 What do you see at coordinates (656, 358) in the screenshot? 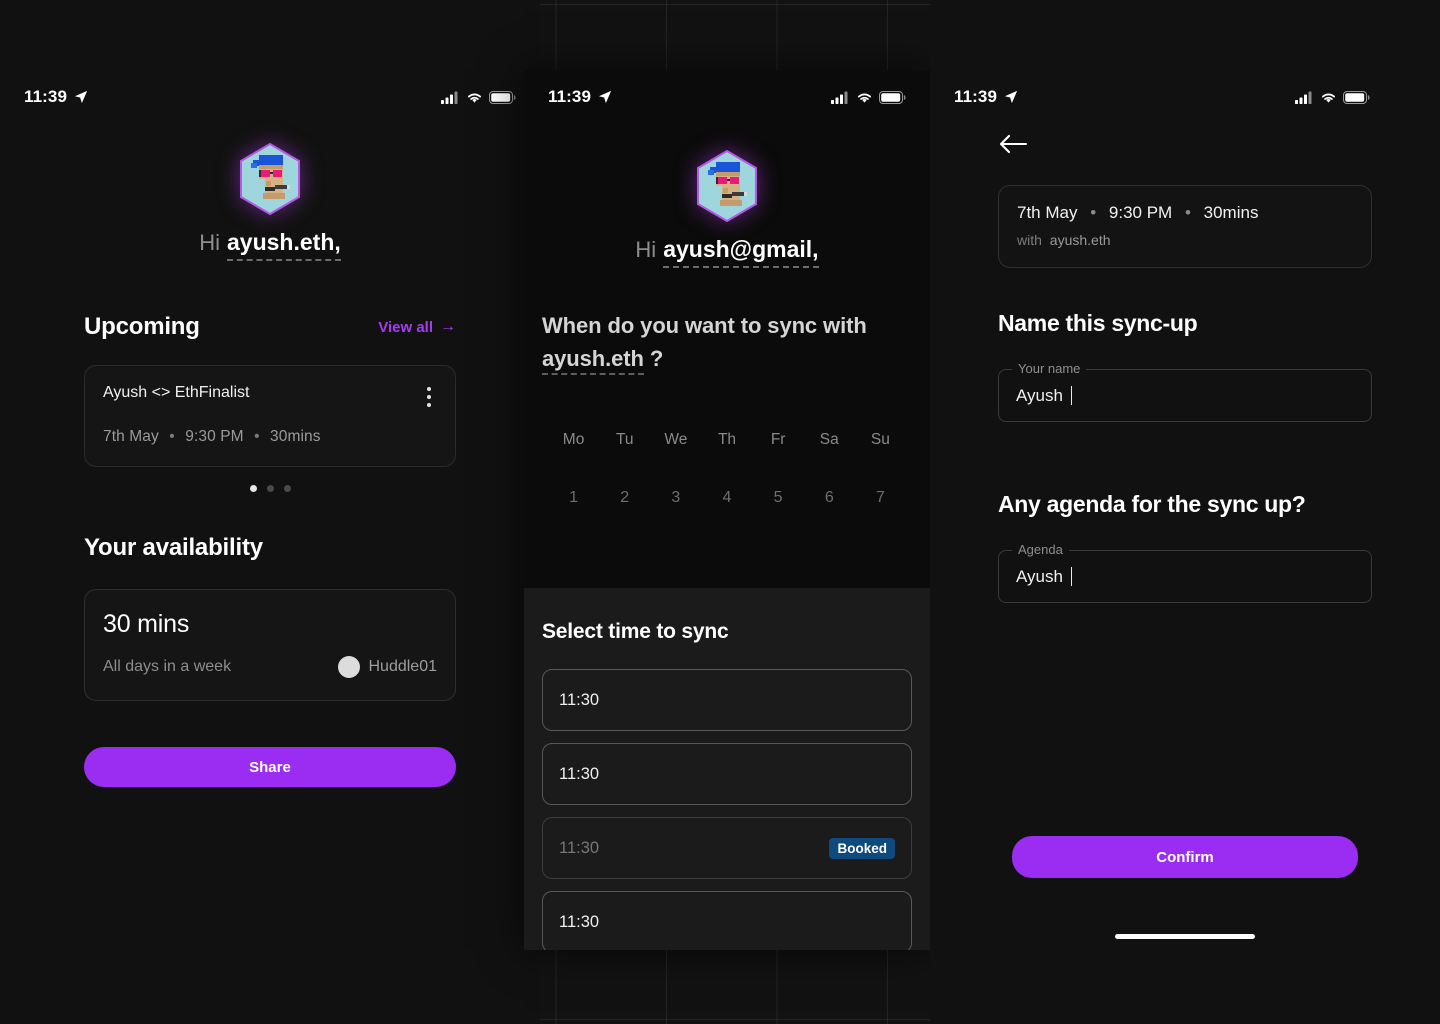
I see `sync-question-mark: ?` at bounding box center [656, 358].